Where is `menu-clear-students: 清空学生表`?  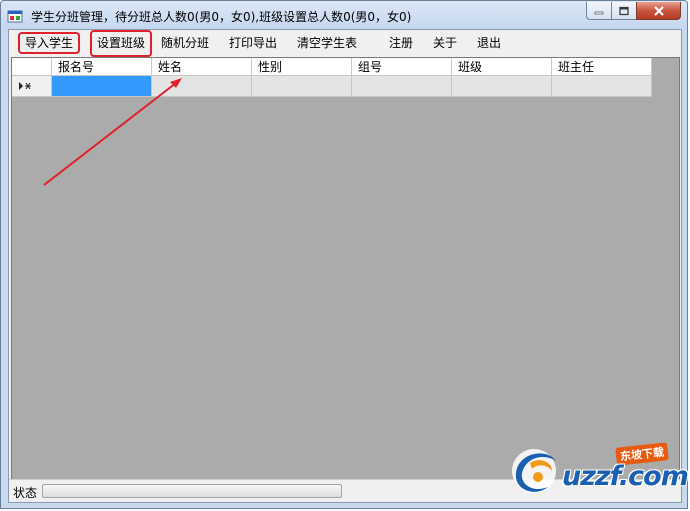
menu-clear-students: 清空学生表 is located at coordinates (327, 43).